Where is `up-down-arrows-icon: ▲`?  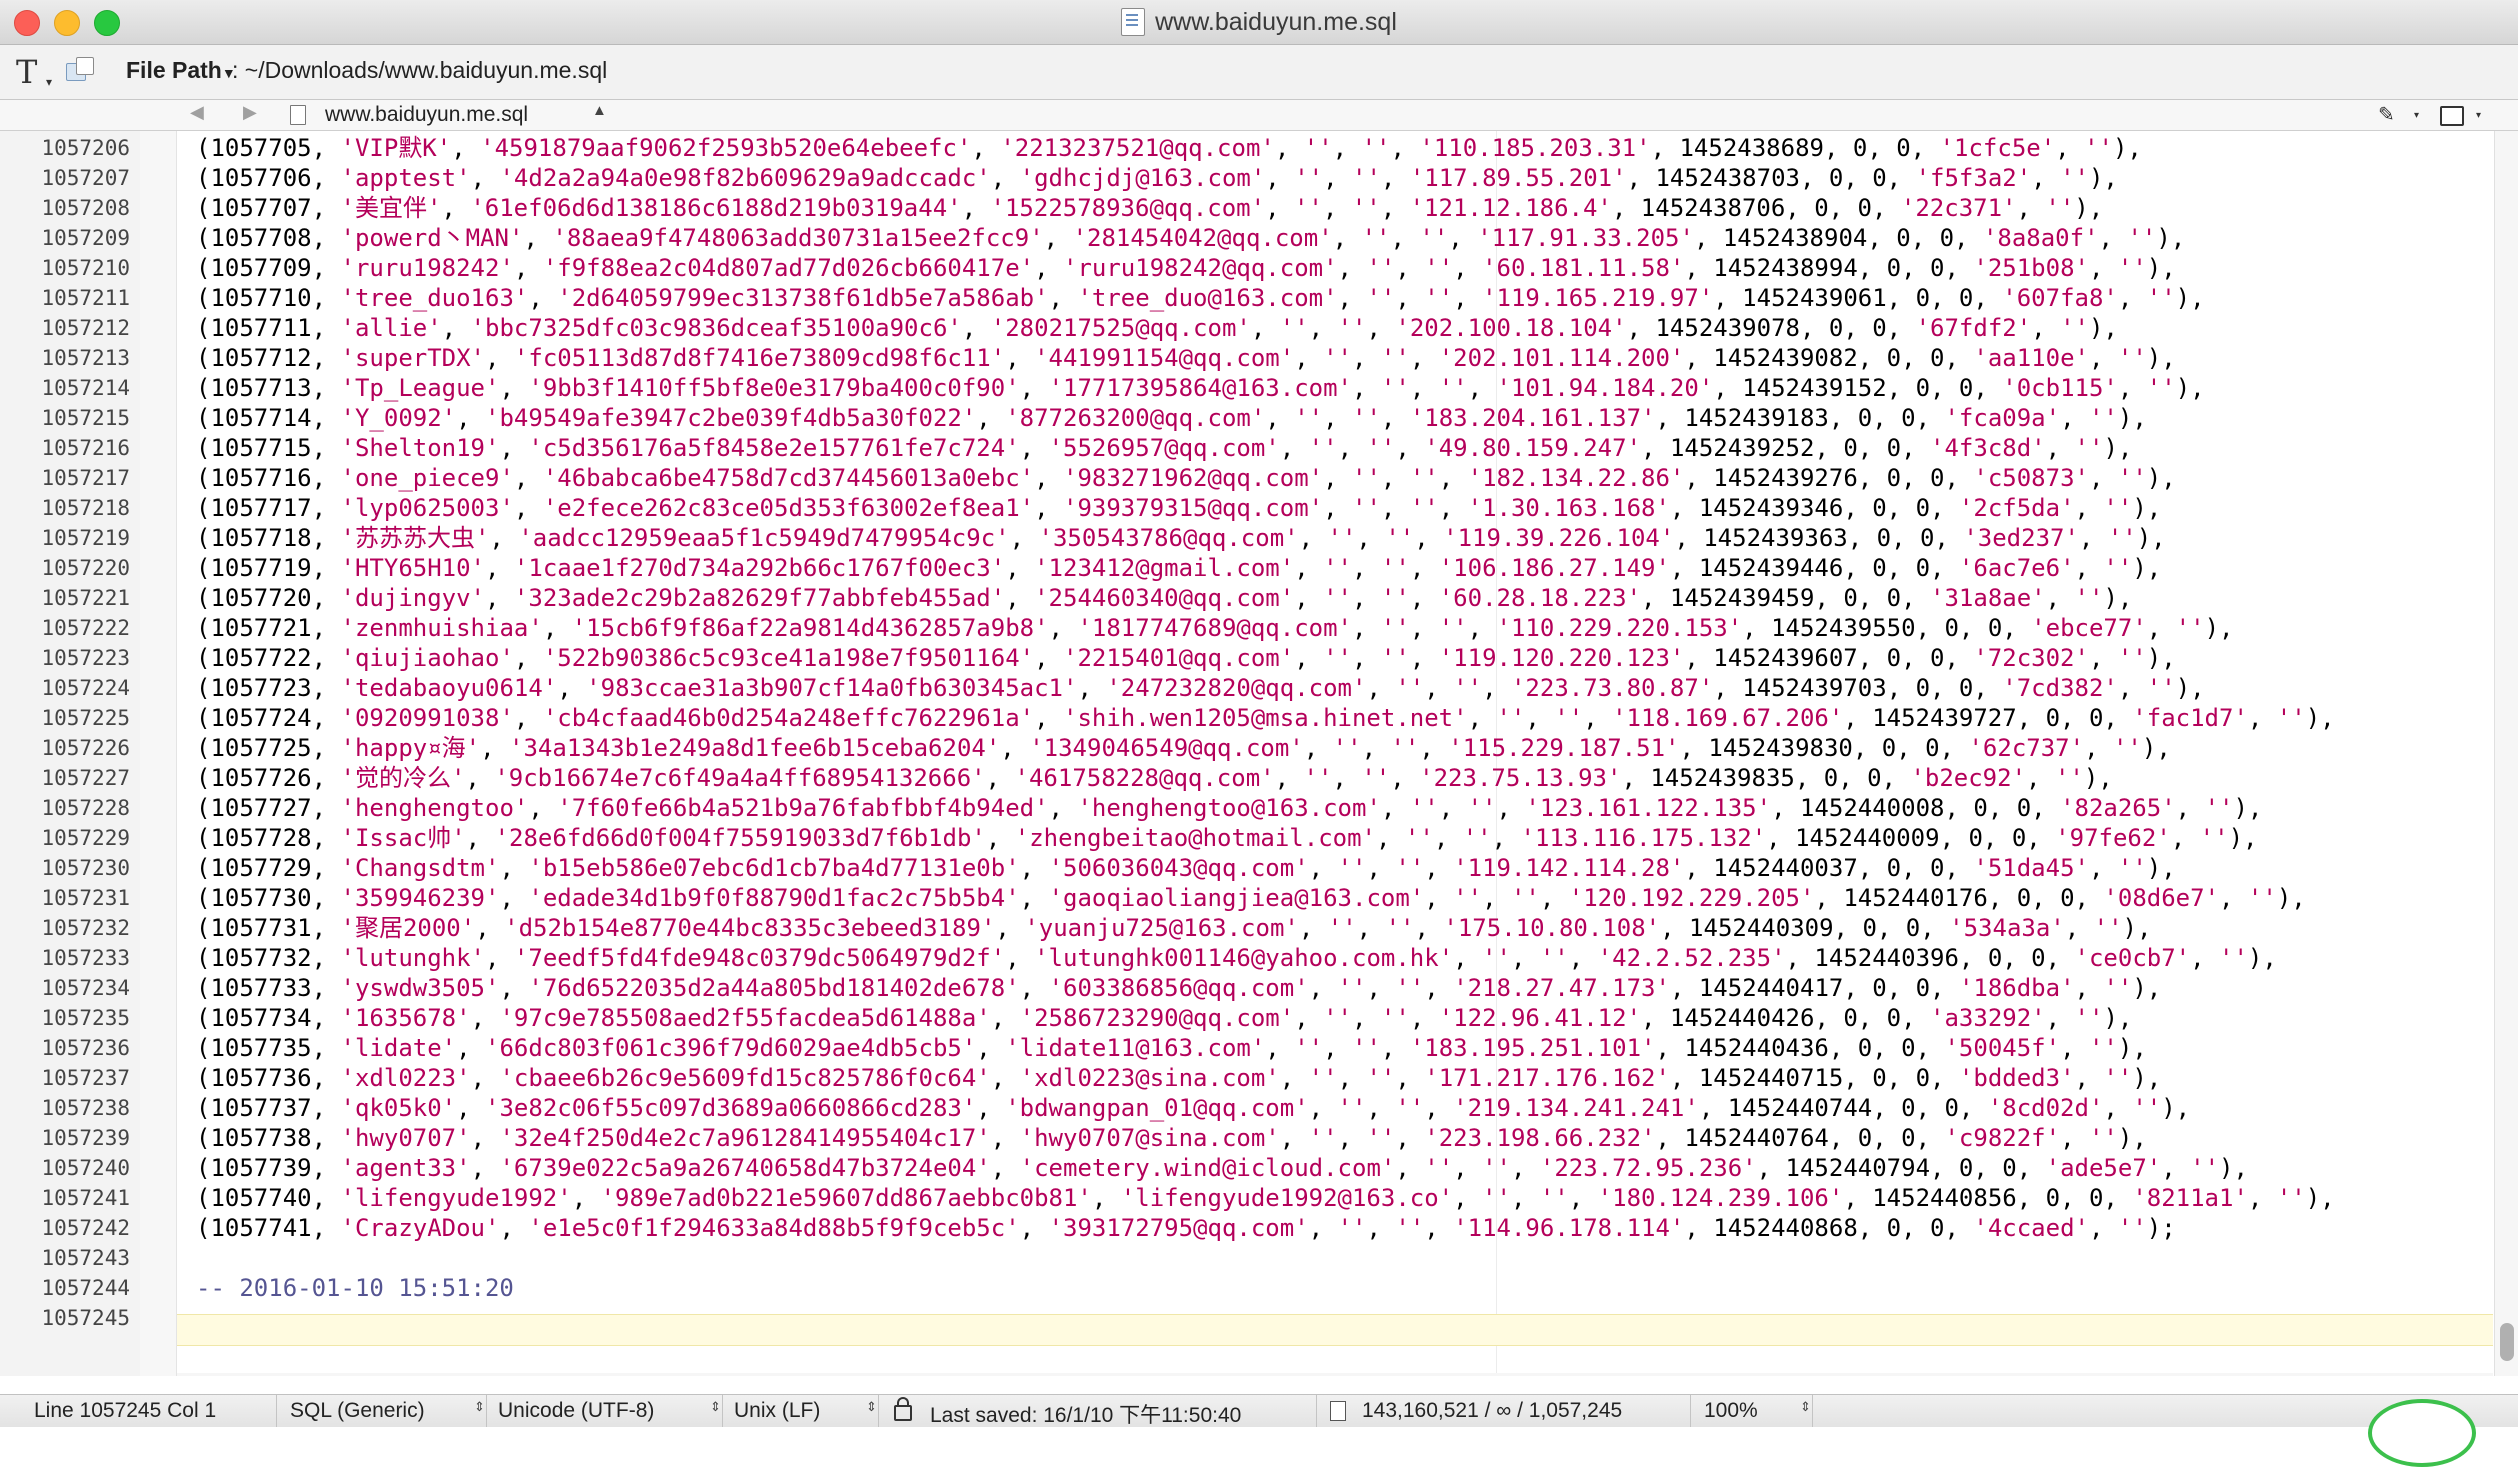 up-down-arrows-icon: ▲ is located at coordinates (599, 110).